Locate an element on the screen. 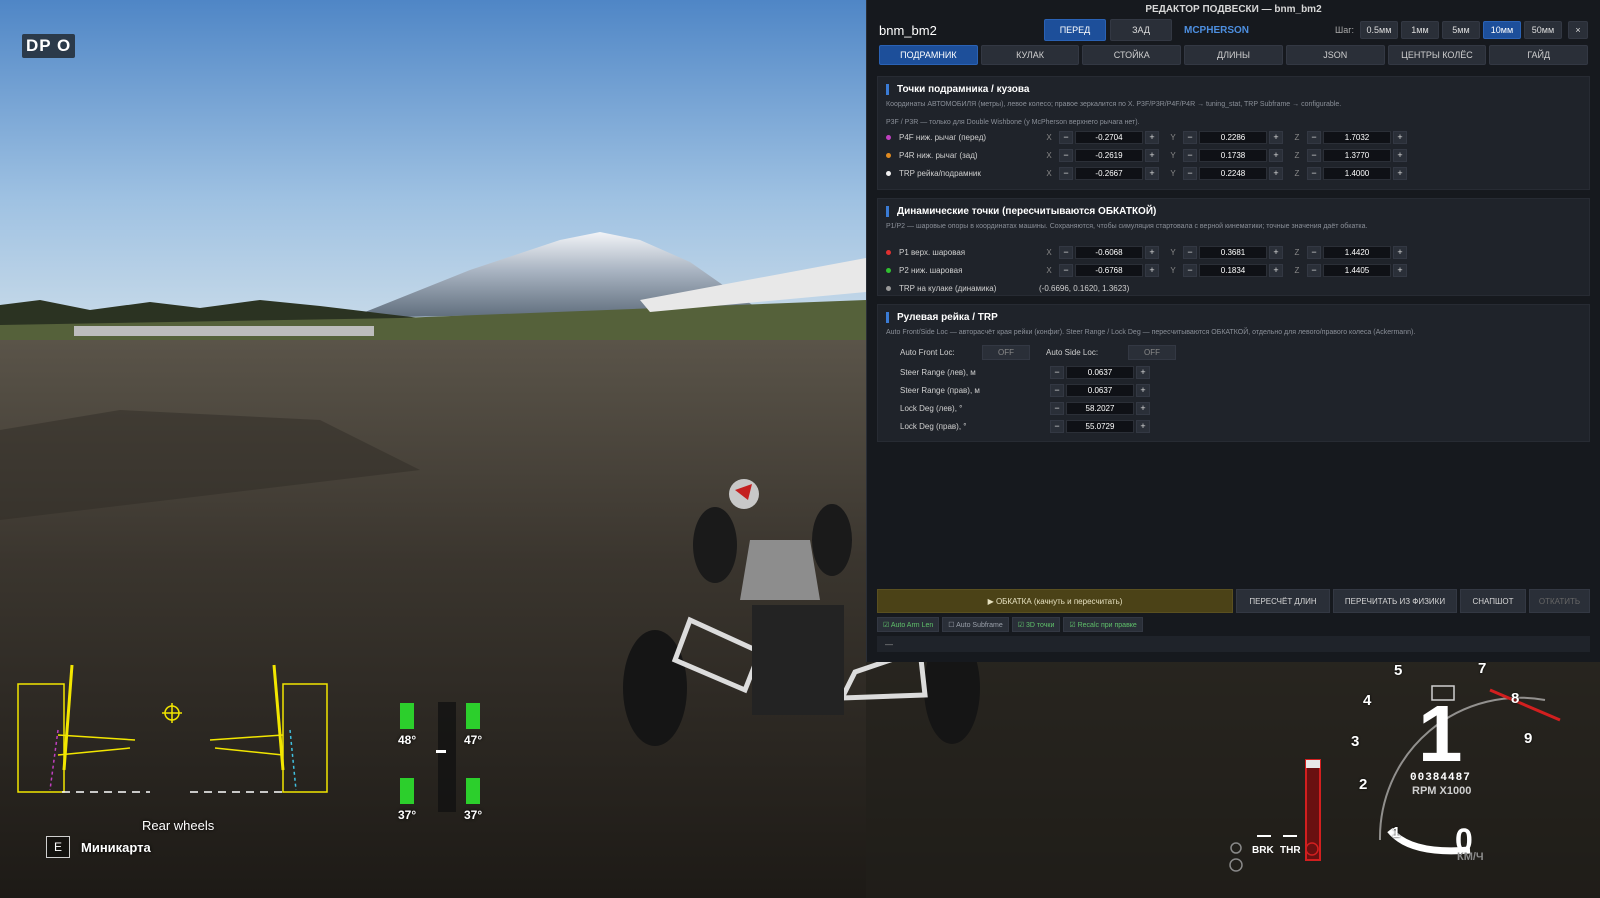  auto-front-loc-toggle: OFF is located at coordinates (1006, 352).